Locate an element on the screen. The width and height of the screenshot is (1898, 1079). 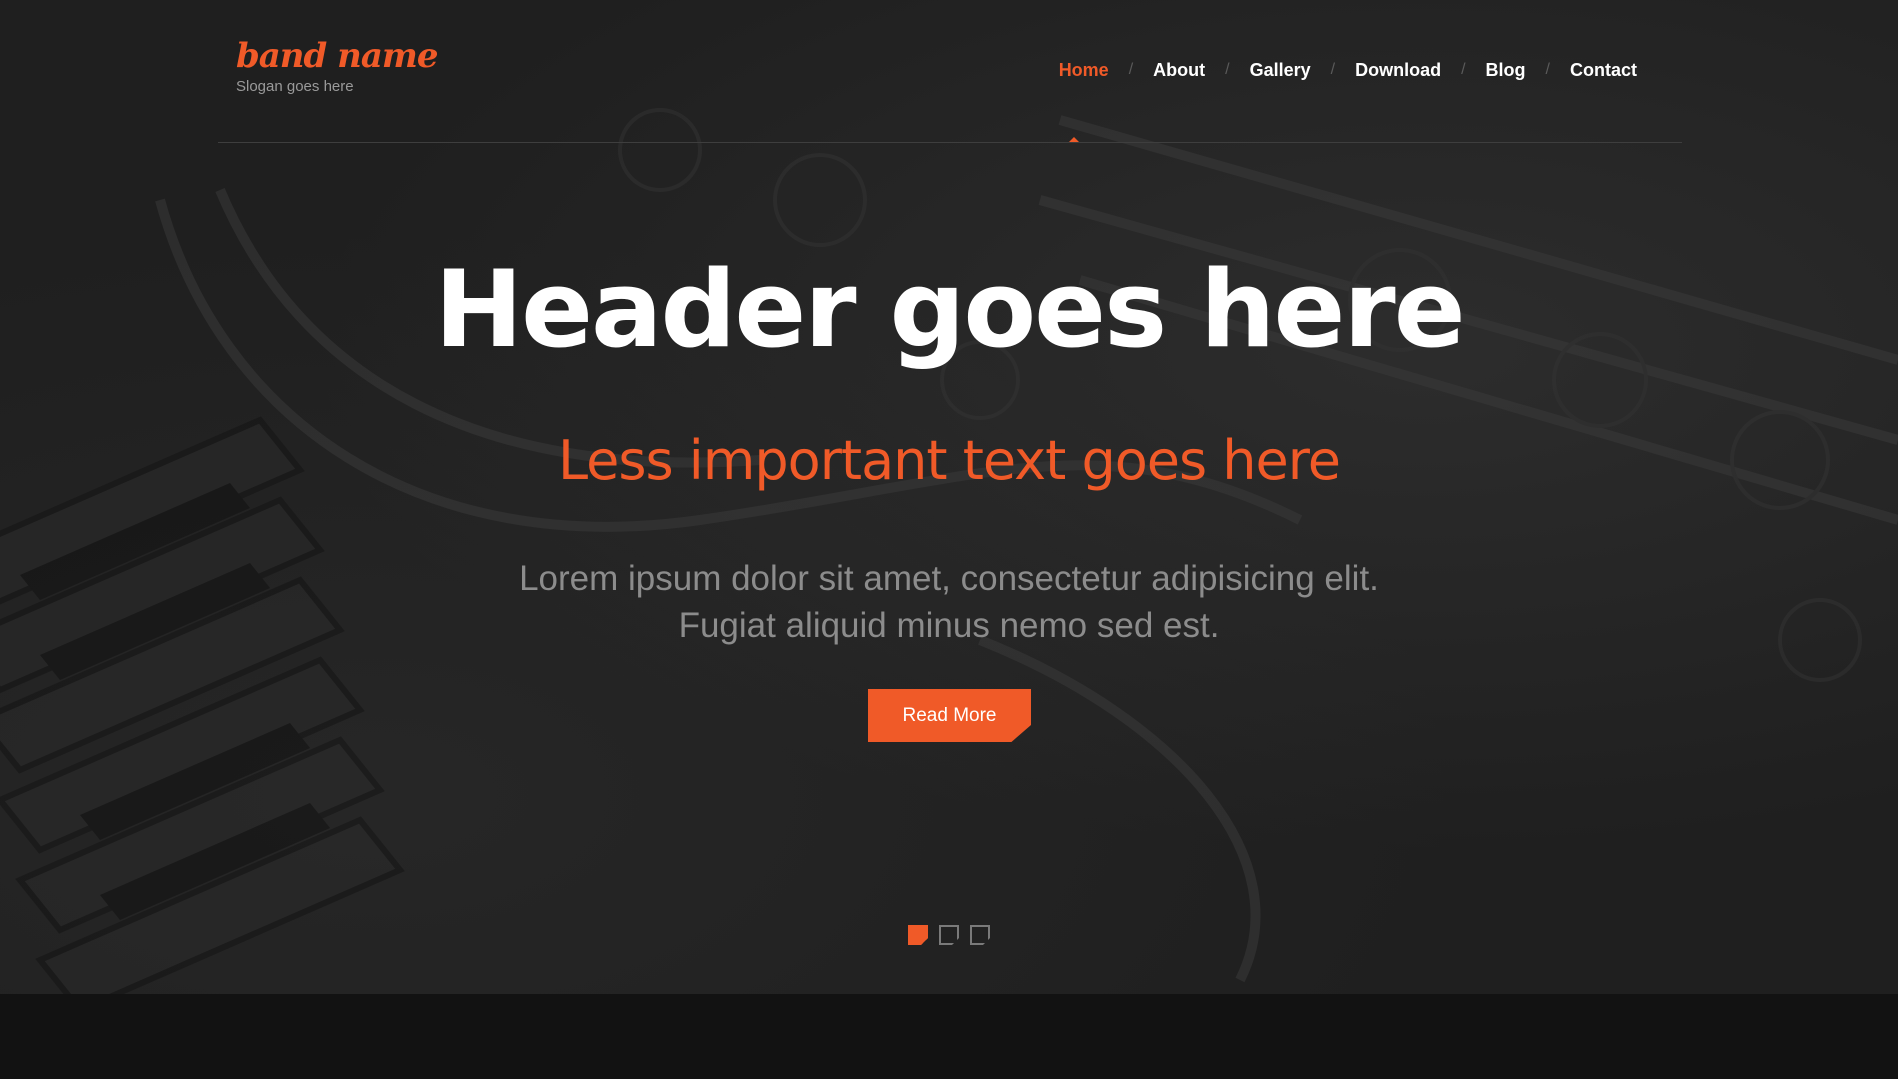
hero-title: Header goes here is located at coordinates (949, 309).